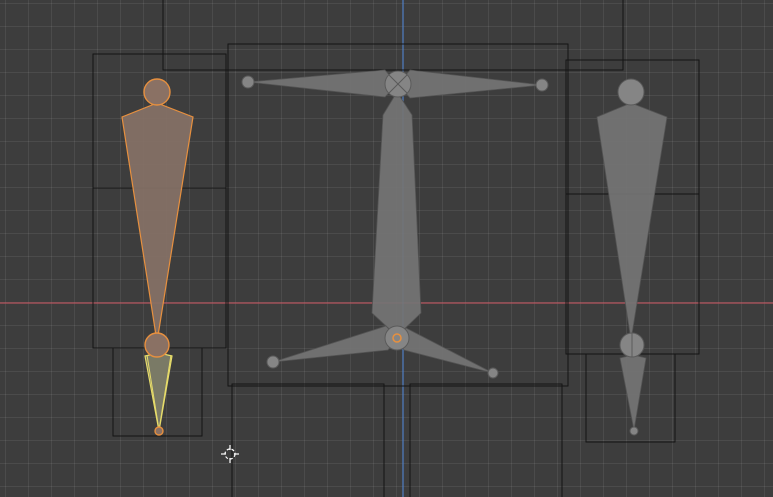 The height and width of the screenshot is (497, 773). What do you see at coordinates (542, 85) in the screenshot?
I see `center-right-hand-joint` at bounding box center [542, 85].